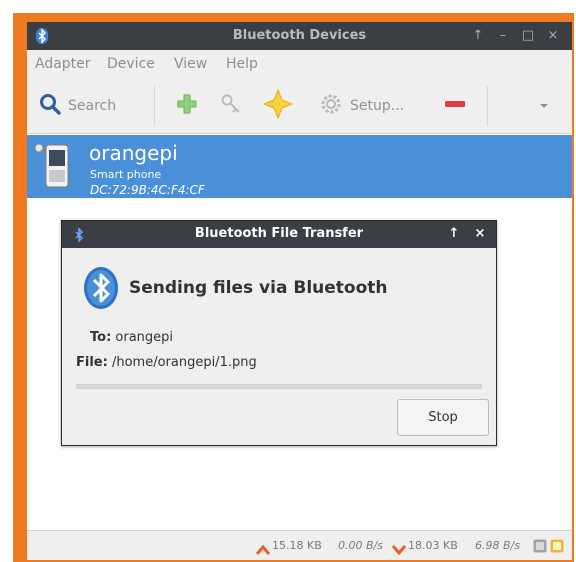  What do you see at coordinates (101, 290) in the screenshot?
I see `bluetooth-logo-icon` at bounding box center [101, 290].